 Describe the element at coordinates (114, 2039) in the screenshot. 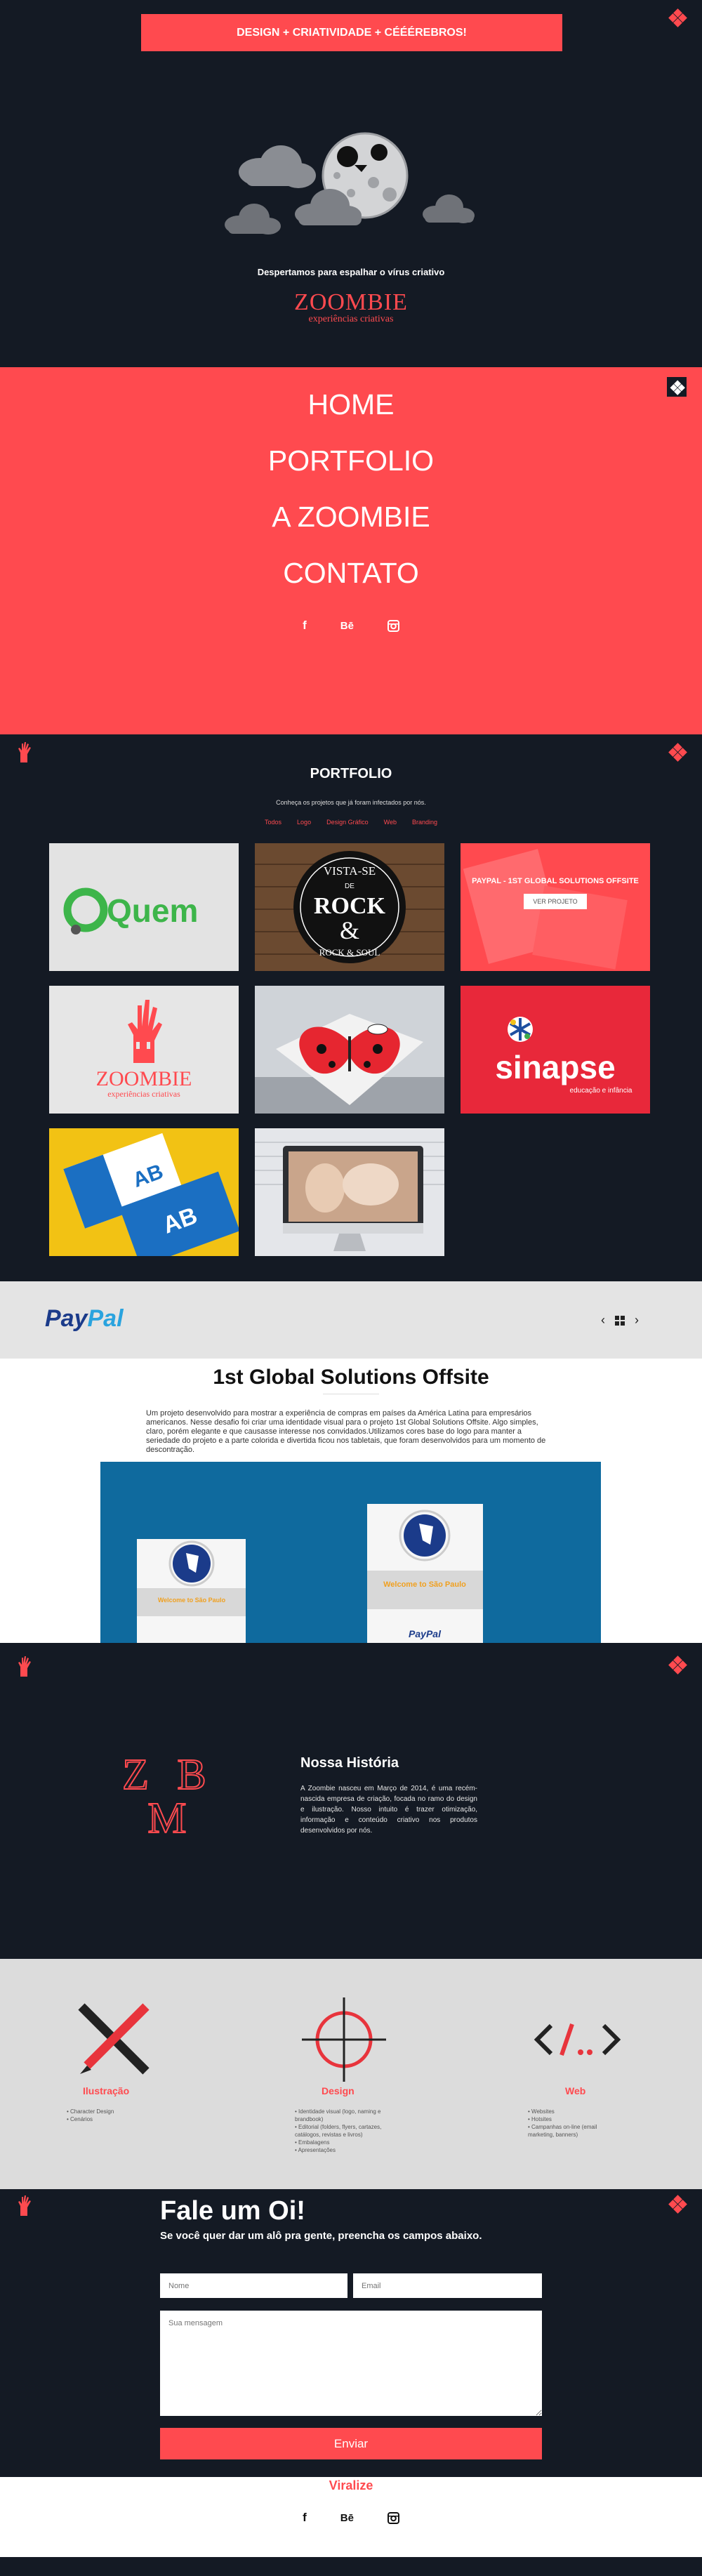

I see `pencil-cross-icon` at that location.